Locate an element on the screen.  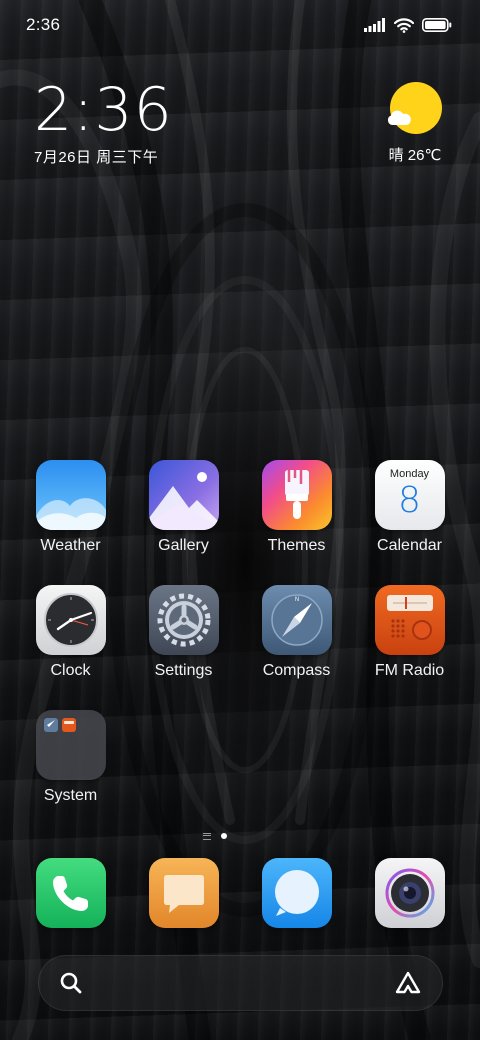
weather-widget: 晴 26℃ is located at coordinates (415, 123).